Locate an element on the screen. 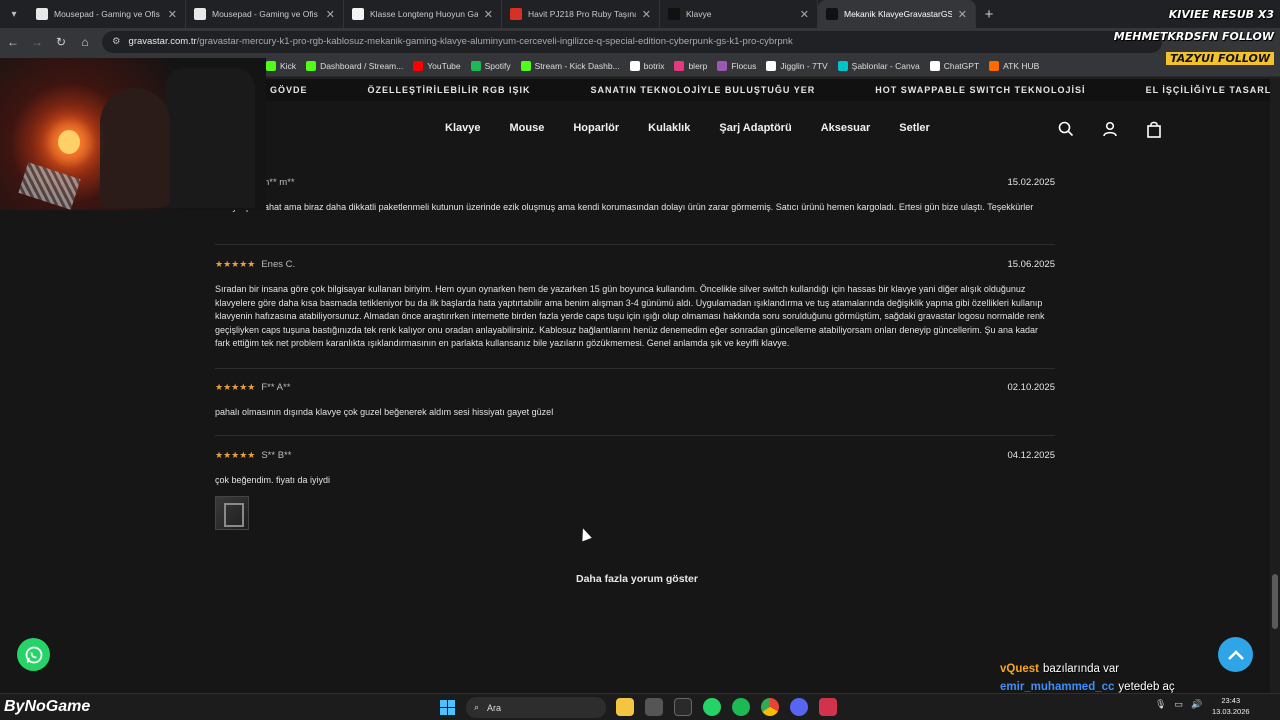 This screenshot has width=1280, height=720. discord-app-icon is located at coordinates (799, 707).